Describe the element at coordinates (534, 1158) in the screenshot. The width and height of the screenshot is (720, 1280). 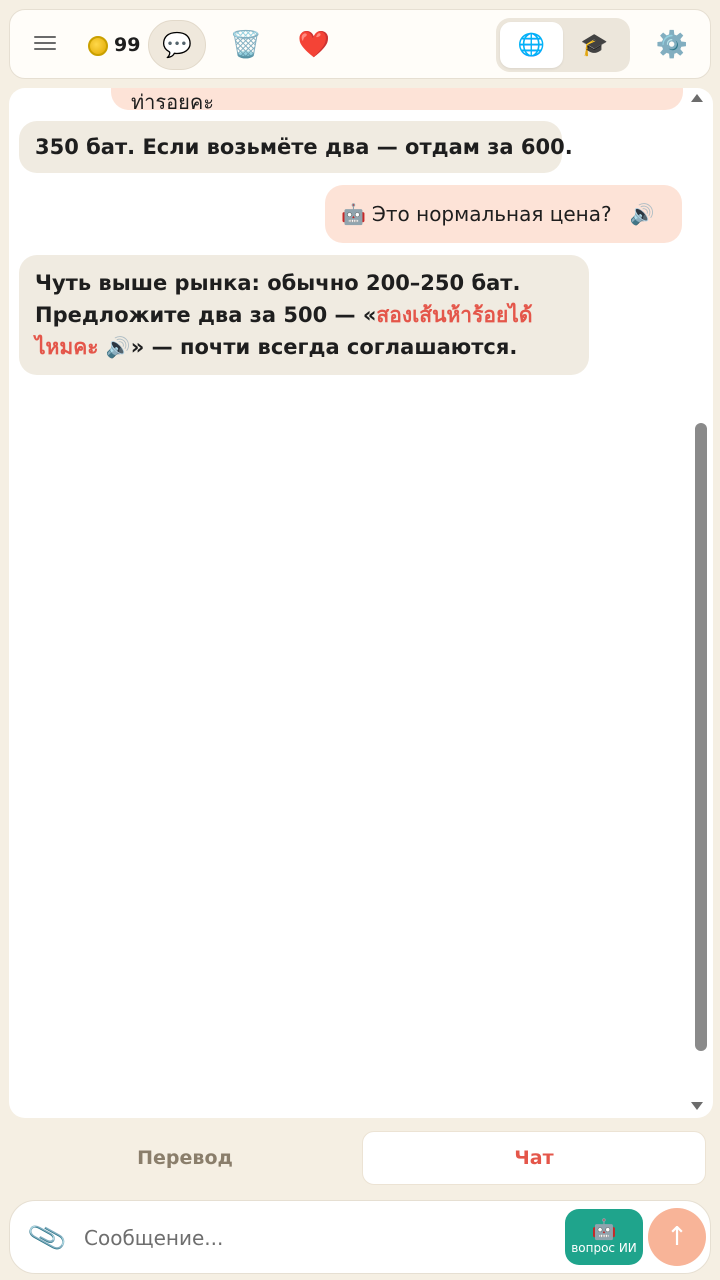
I see `tab-chat: Чат` at that location.